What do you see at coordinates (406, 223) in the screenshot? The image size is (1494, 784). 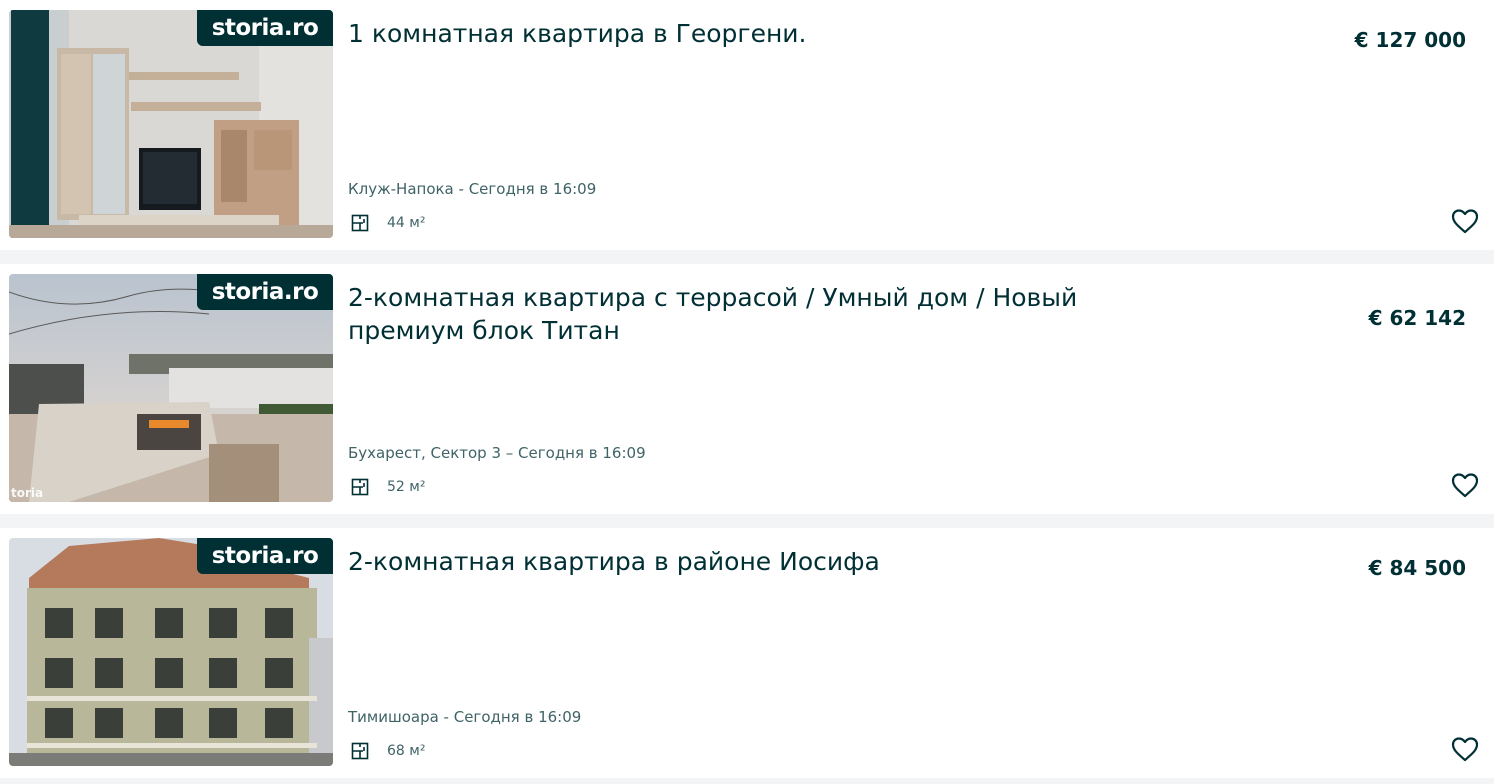 I see `area-value: 44 м²` at bounding box center [406, 223].